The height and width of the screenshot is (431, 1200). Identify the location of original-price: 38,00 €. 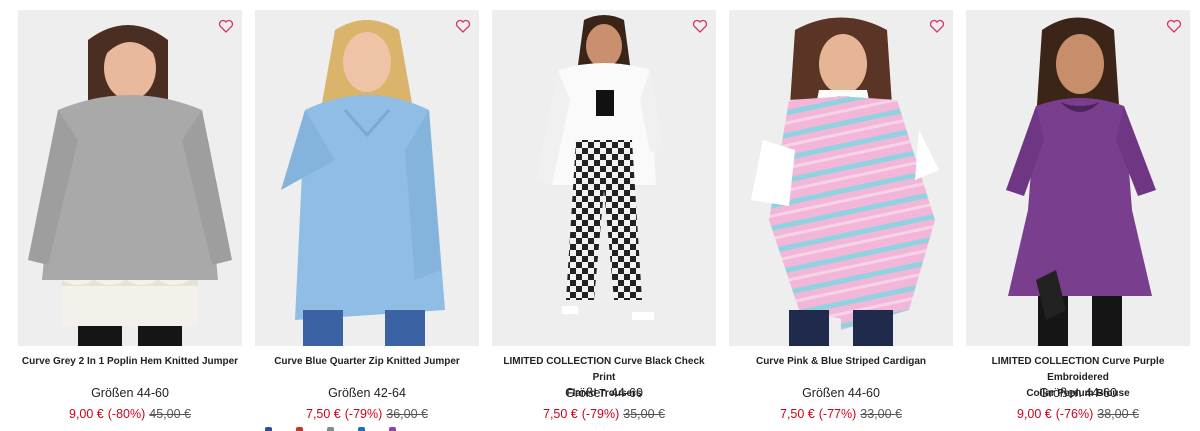
(1118, 414).